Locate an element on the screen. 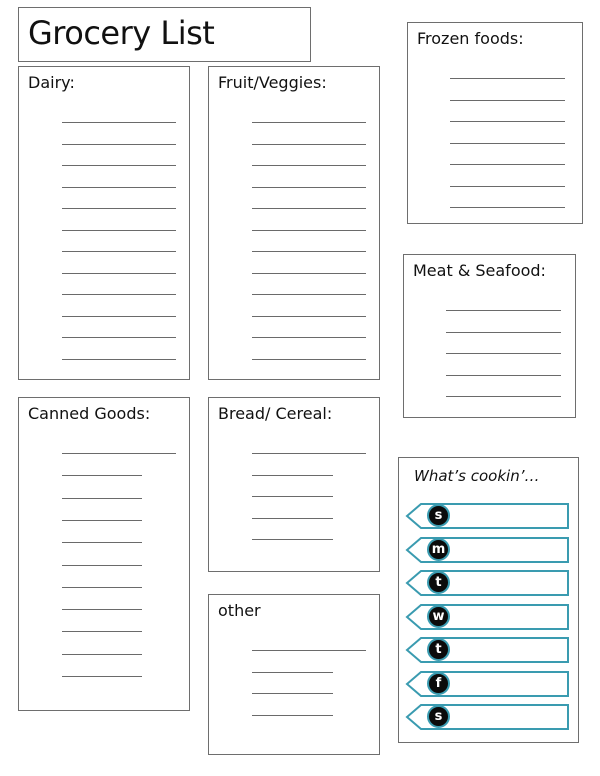  section-bread-cereal: Bread/ Cereal: is located at coordinates (294, 484).